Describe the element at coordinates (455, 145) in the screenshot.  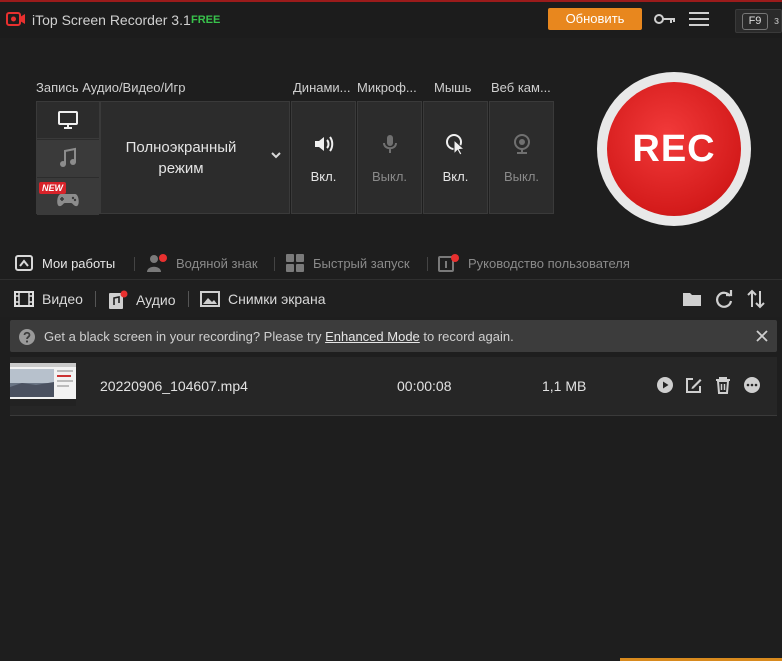
I see `mouse-cursor-icon` at that location.